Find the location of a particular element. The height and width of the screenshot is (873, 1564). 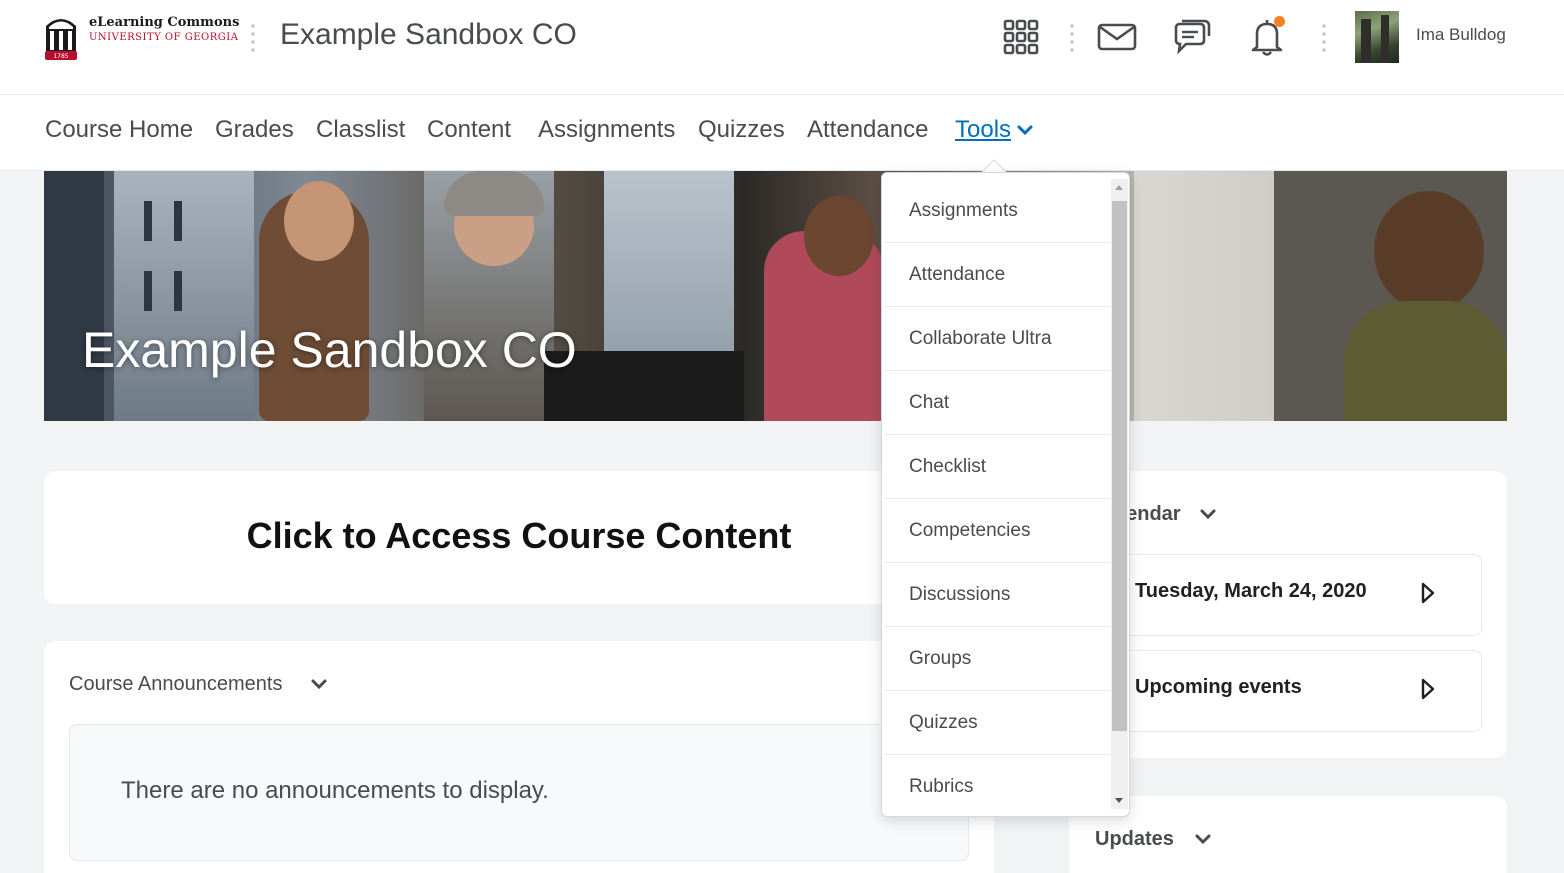

nav-content: Content is located at coordinates (469, 130).